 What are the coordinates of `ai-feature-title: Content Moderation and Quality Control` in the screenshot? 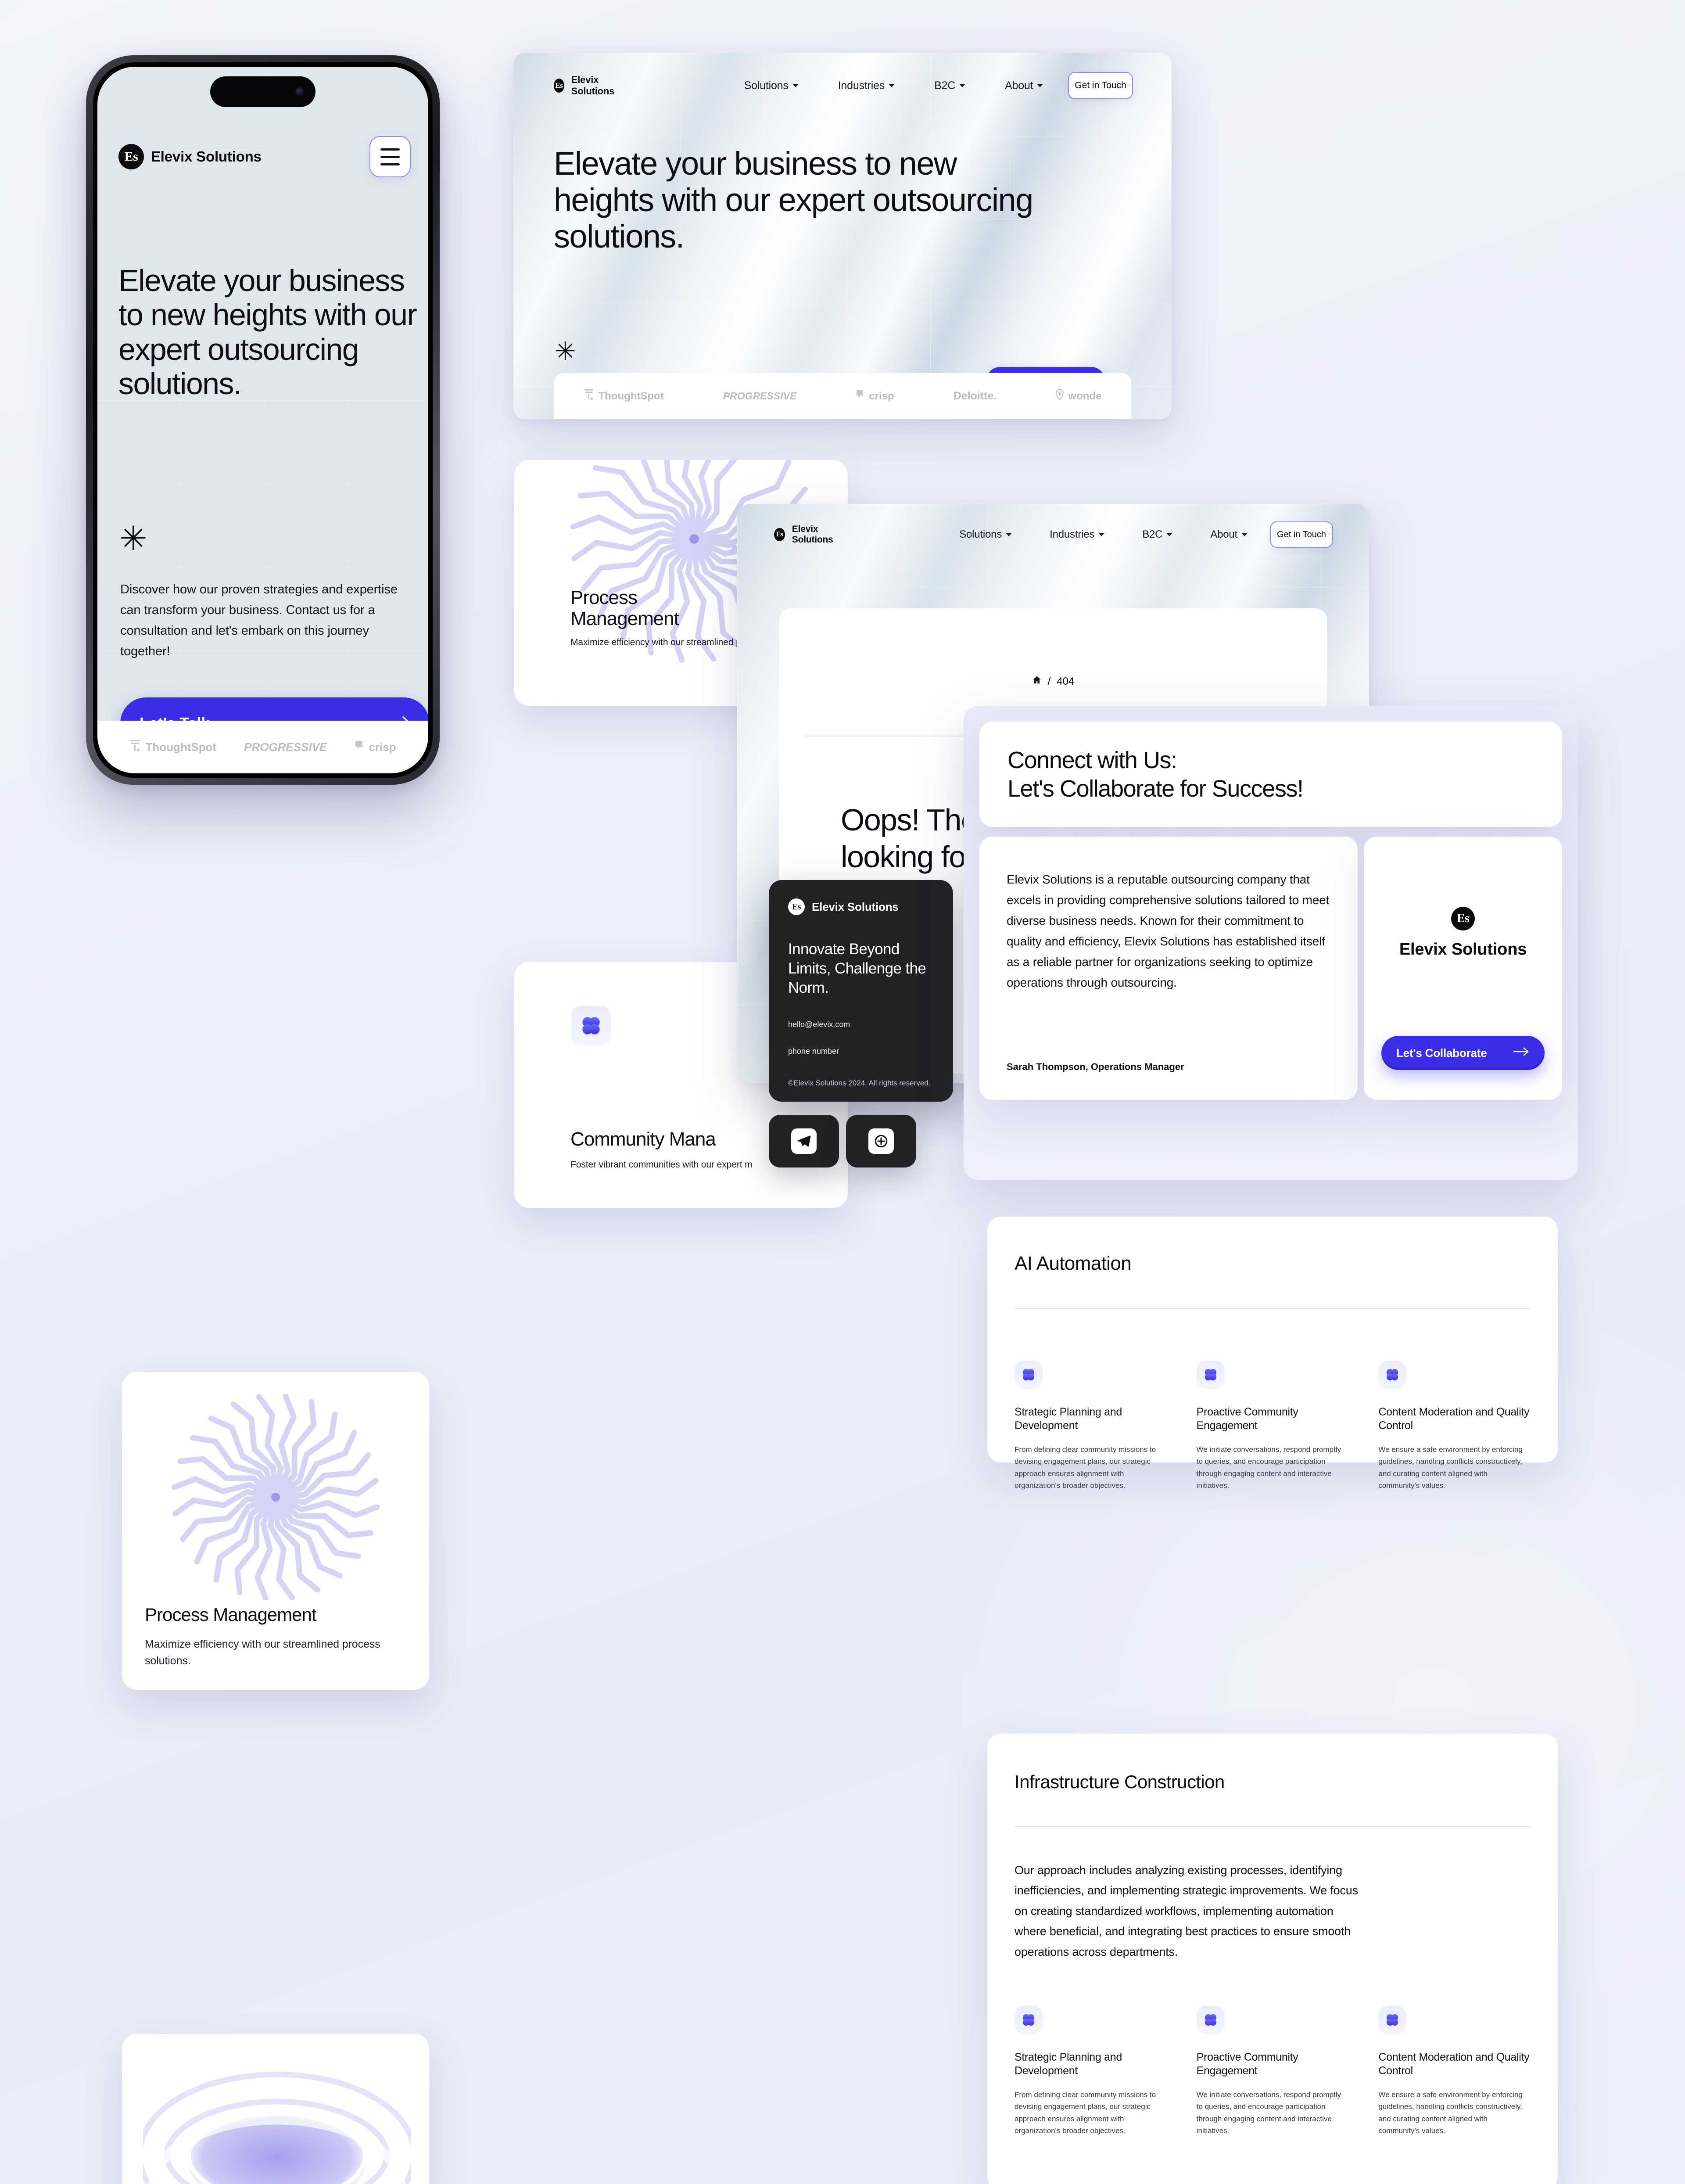 It's located at (1454, 1419).